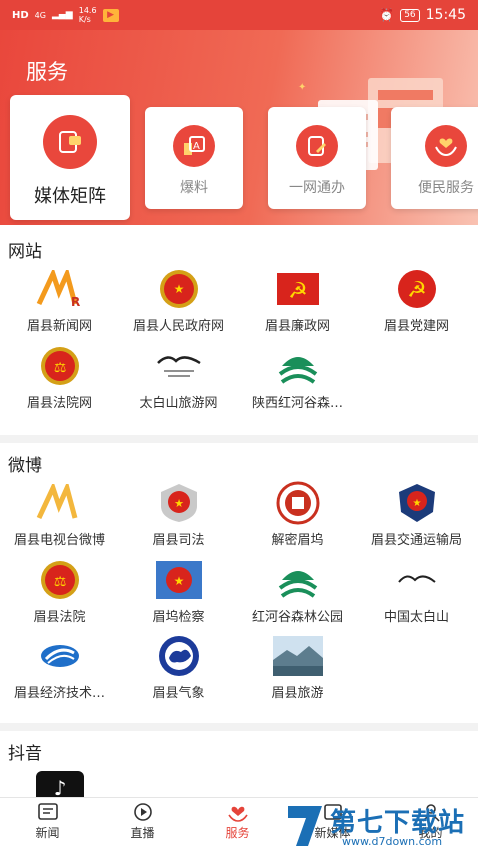 This screenshot has width=478, height=850. I want to click on weibo-item: 解密眉坞, so click(297, 514).